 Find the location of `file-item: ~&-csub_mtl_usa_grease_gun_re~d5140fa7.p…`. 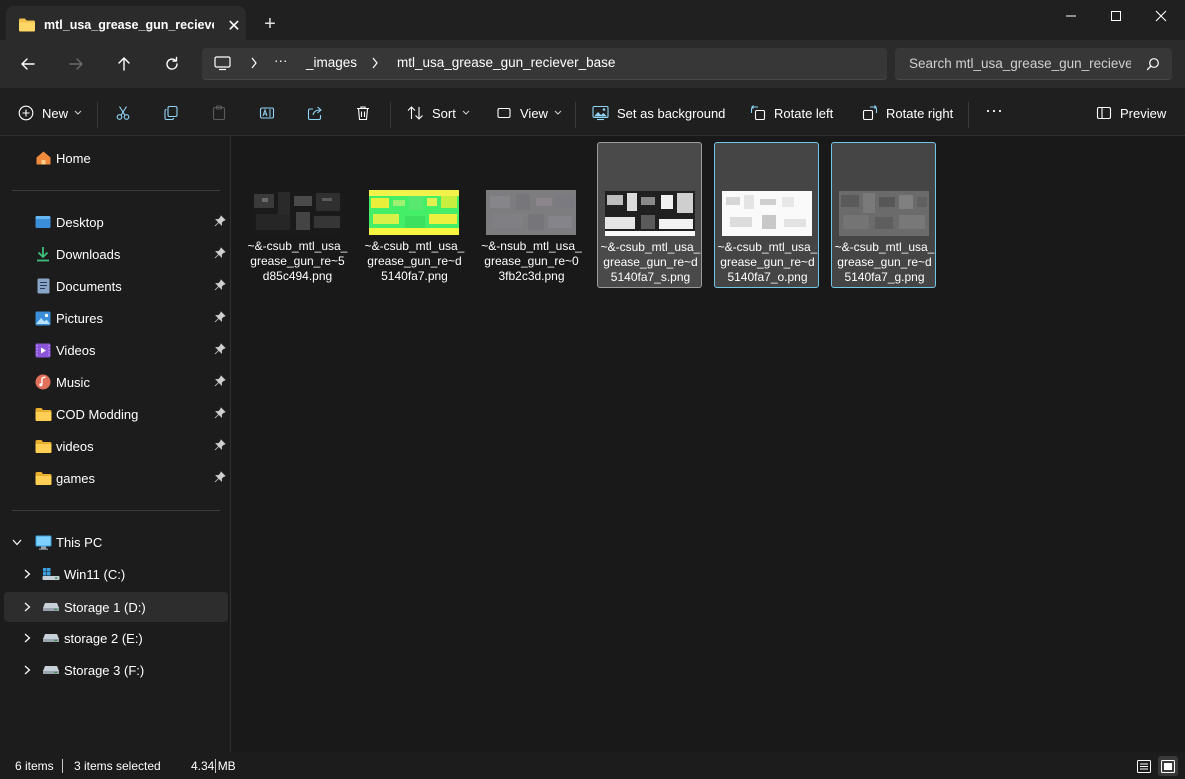

file-item: ~&-csub_mtl_usa_grease_gun_re~d5140fa7.p… is located at coordinates (414, 215).